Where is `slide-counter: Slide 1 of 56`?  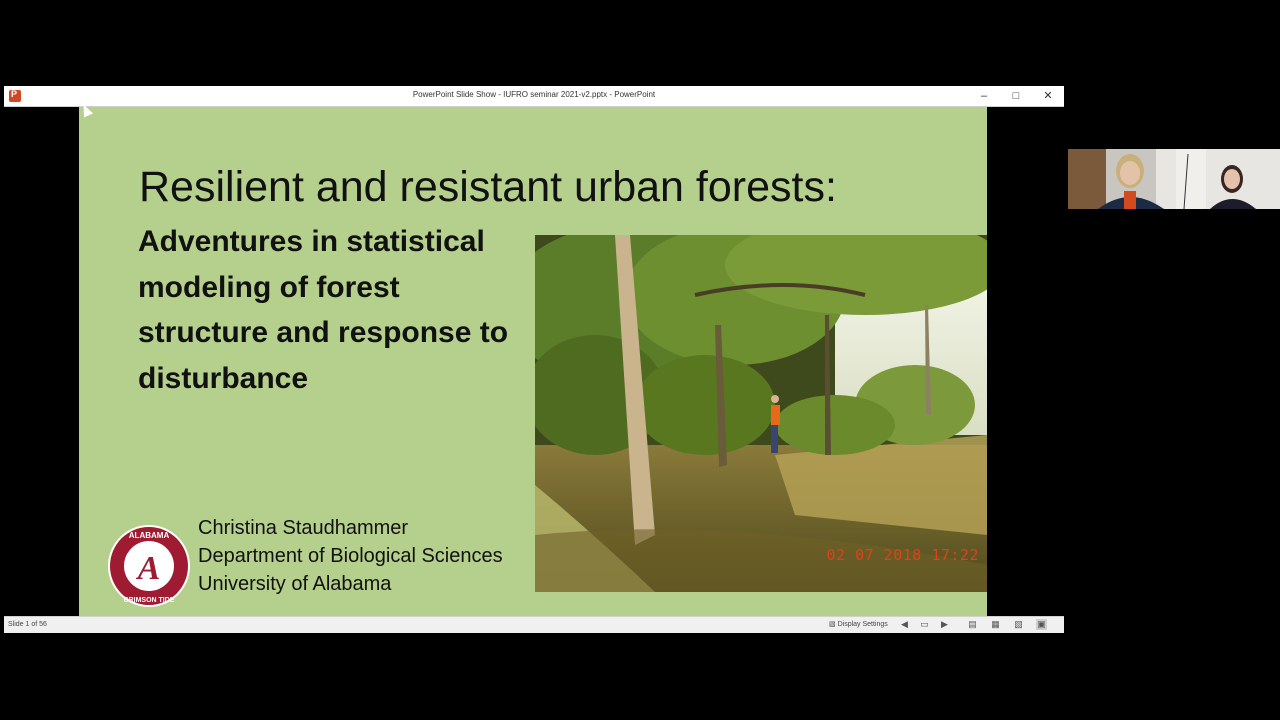
slide-counter: Slide 1 of 56 is located at coordinates (27, 624).